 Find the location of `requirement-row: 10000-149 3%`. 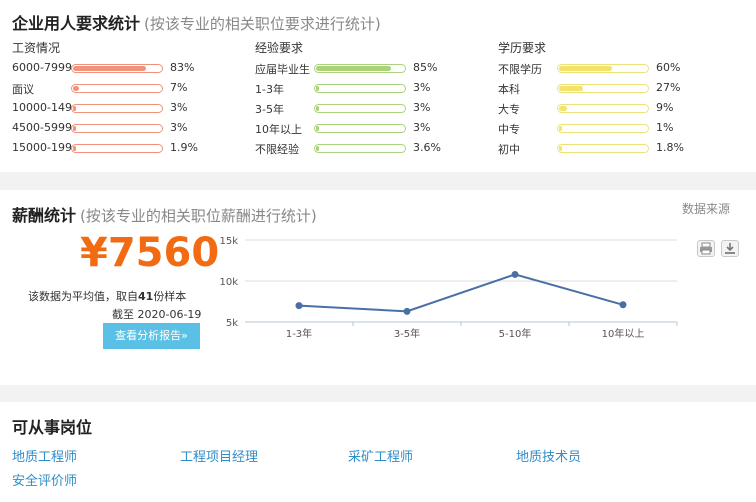

requirement-row: 10000-149 3% is located at coordinates (127, 108).